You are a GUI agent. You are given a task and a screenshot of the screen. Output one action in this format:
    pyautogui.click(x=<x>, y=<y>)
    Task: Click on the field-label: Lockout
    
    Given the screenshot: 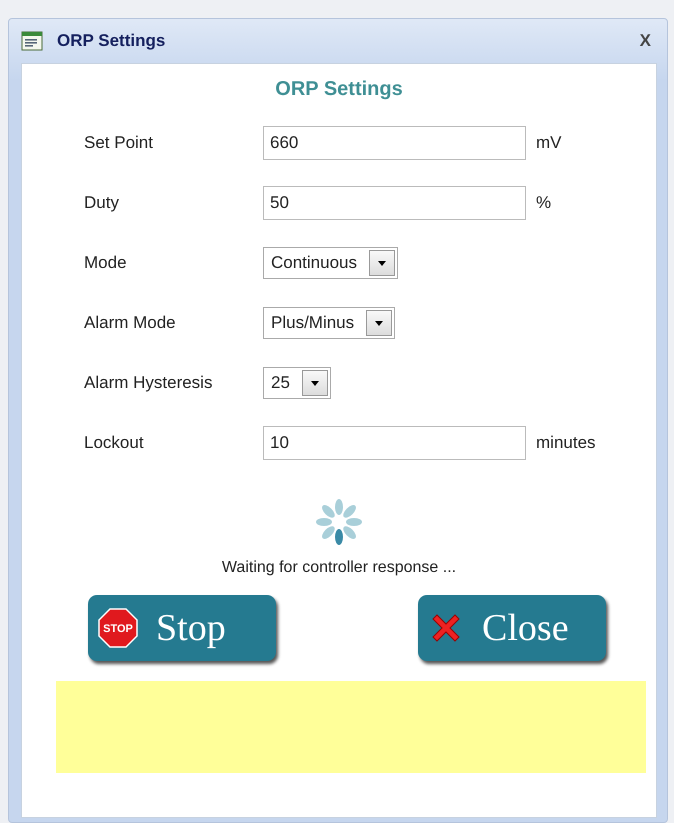 What is the action you would take?
    pyautogui.click(x=114, y=443)
    